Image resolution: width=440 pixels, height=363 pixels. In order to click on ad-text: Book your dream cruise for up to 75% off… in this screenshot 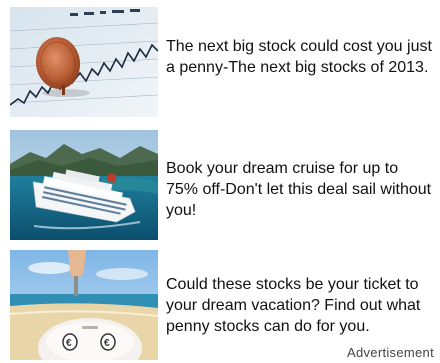, I will do `click(300, 189)`.